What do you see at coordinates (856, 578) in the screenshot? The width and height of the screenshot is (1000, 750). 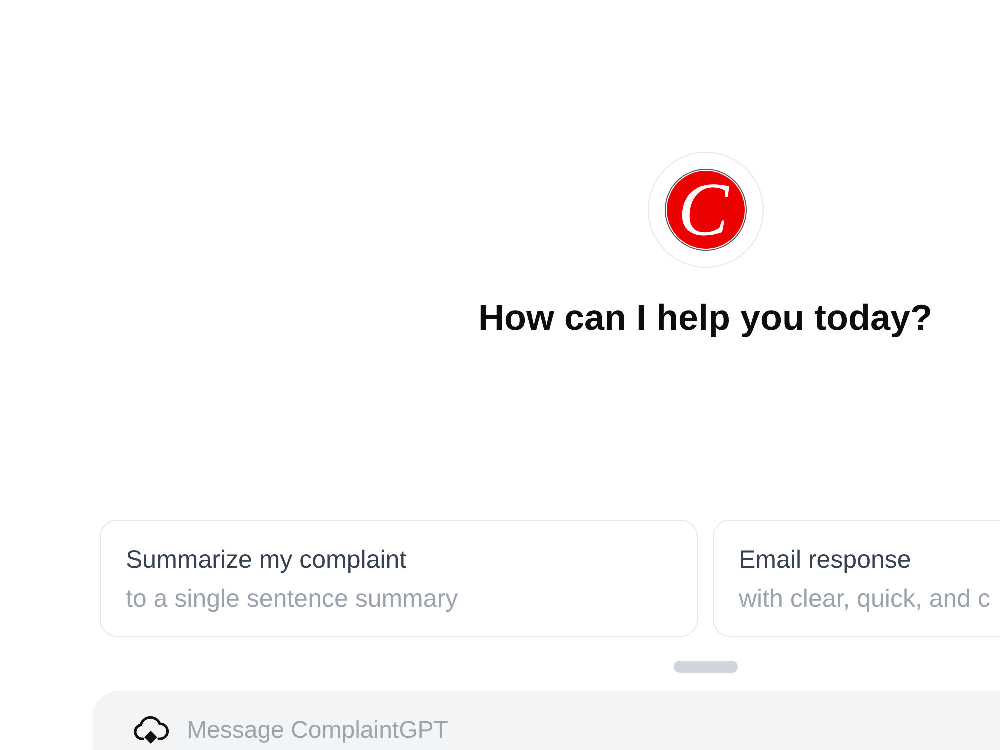 I see `suggestion-card: Email response with clear, quick, and c` at bounding box center [856, 578].